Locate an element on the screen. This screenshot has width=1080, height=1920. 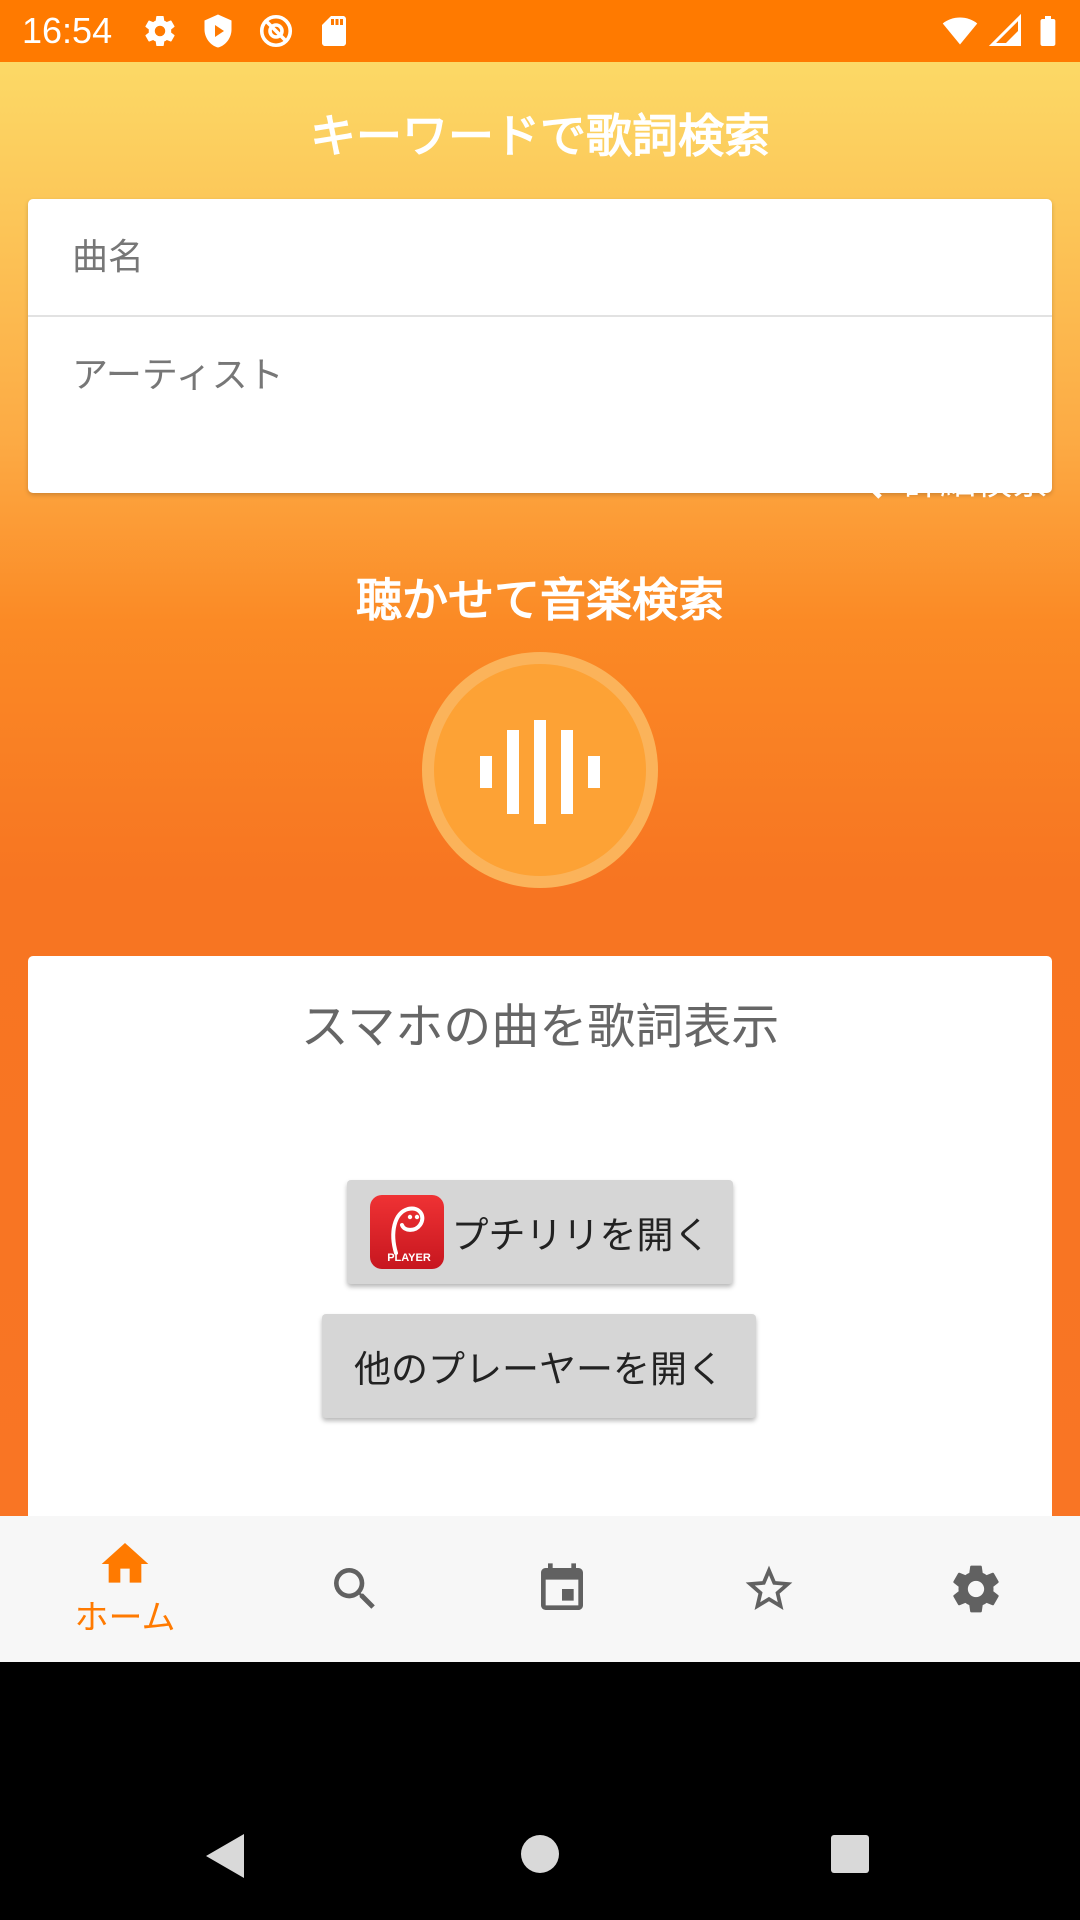
home-circle-icon is located at coordinates (540, 1854).